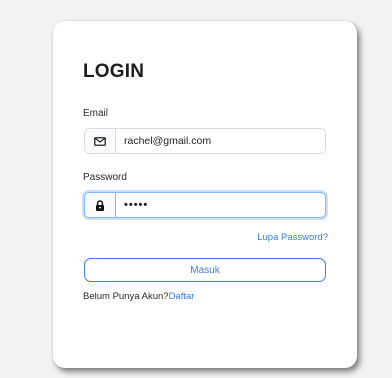  What do you see at coordinates (220, 141) in the screenshot?
I see `email-input: rachel@gmail.com` at bounding box center [220, 141].